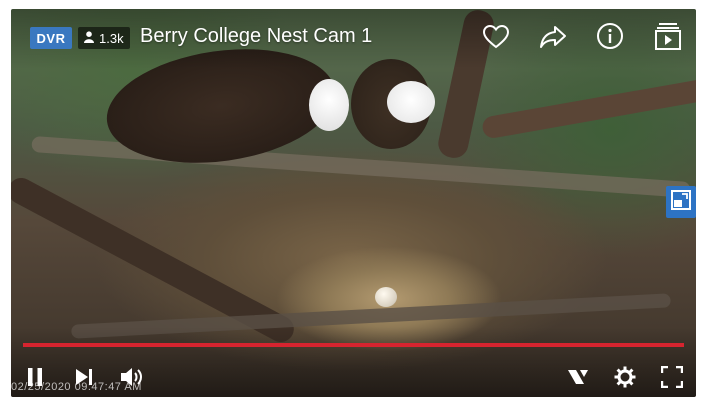  What do you see at coordinates (89, 38) in the screenshot?
I see `person-icon` at bounding box center [89, 38].